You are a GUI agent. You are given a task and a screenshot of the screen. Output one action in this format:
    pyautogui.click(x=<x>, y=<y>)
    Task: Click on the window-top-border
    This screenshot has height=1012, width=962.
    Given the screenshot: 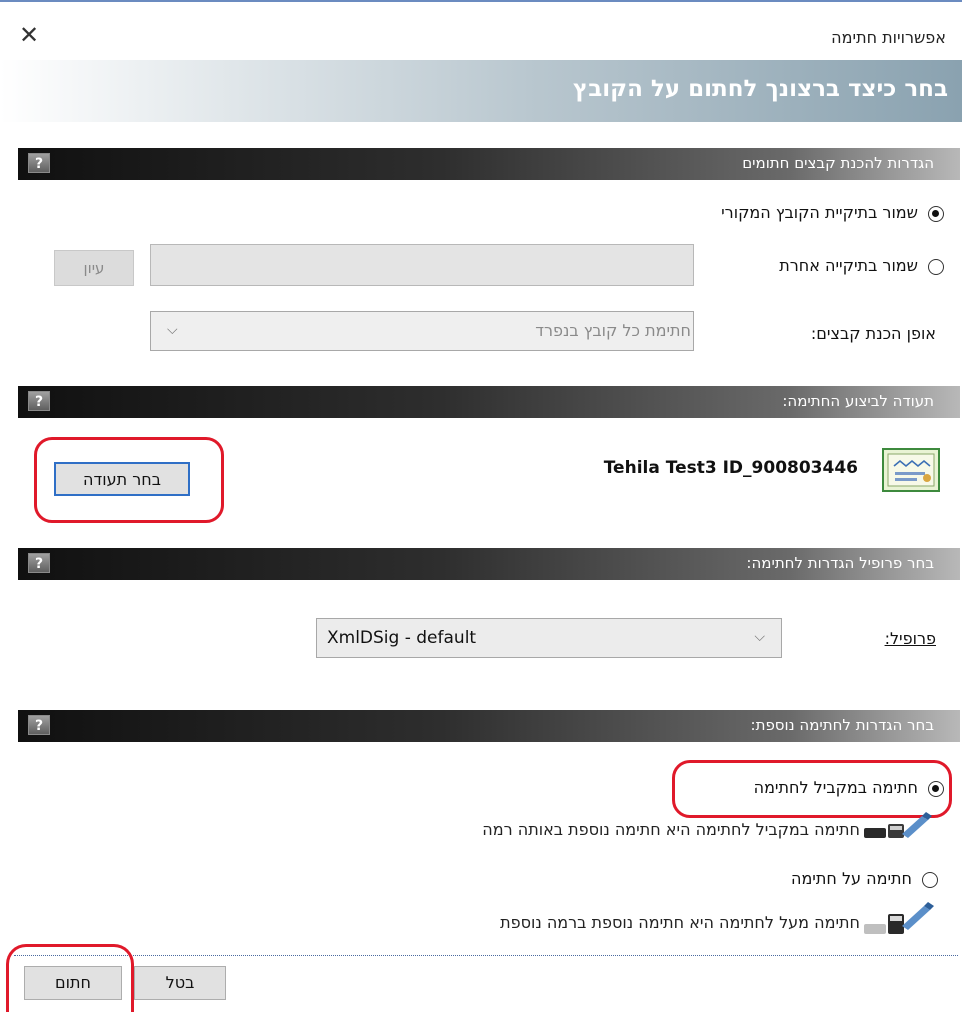 What is the action you would take?
    pyautogui.click(x=481, y=1)
    